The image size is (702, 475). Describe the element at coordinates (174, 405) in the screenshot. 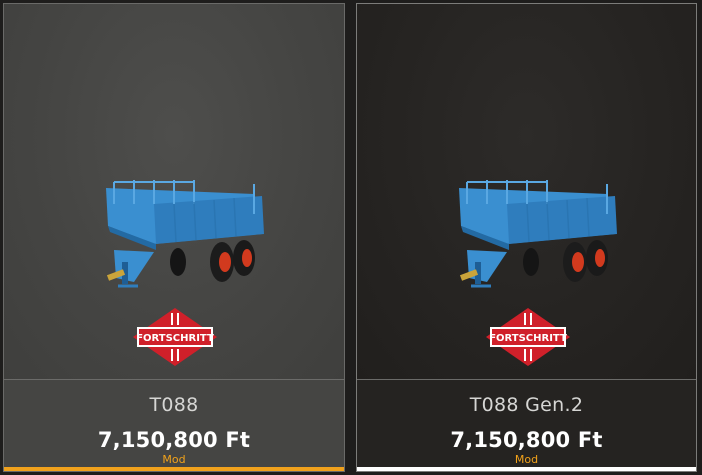

I see `item-name: T088` at that location.